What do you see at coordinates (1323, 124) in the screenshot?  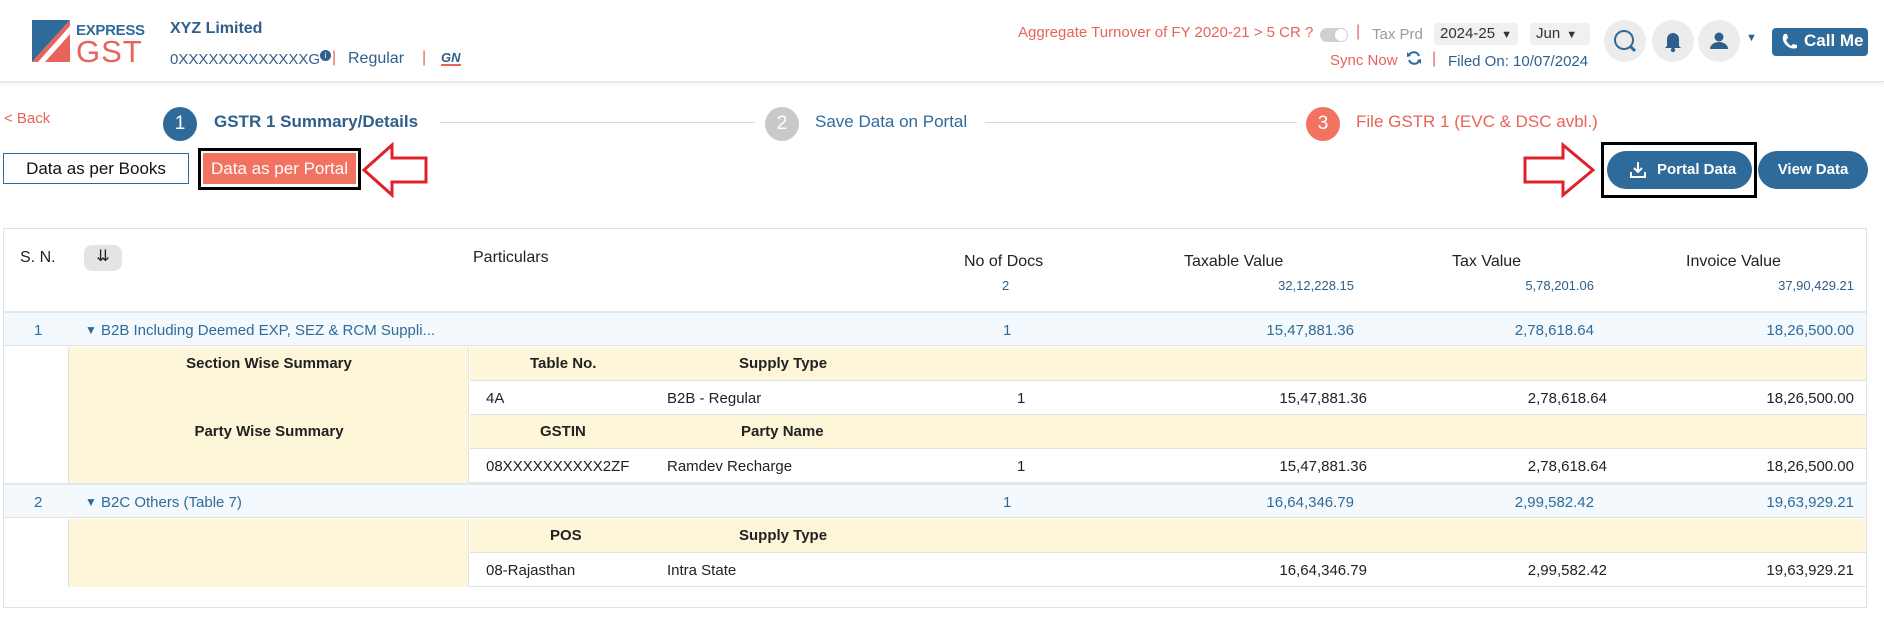 I see `step-3-number: 3` at bounding box center [1323, 124].